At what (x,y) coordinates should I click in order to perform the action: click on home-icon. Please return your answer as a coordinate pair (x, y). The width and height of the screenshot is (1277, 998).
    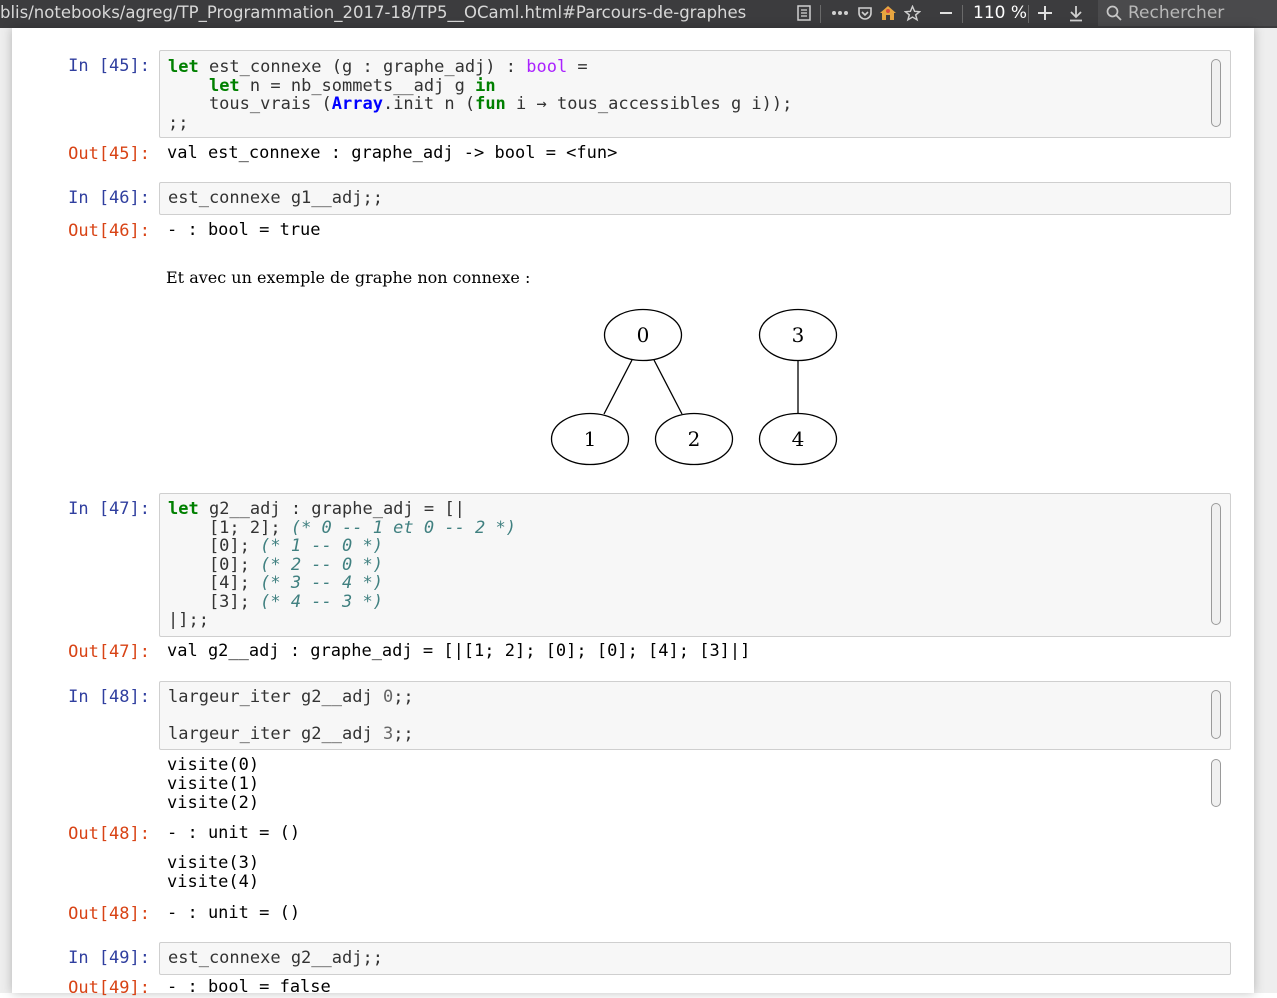
    Looking at the image, I should click on (888, 13).